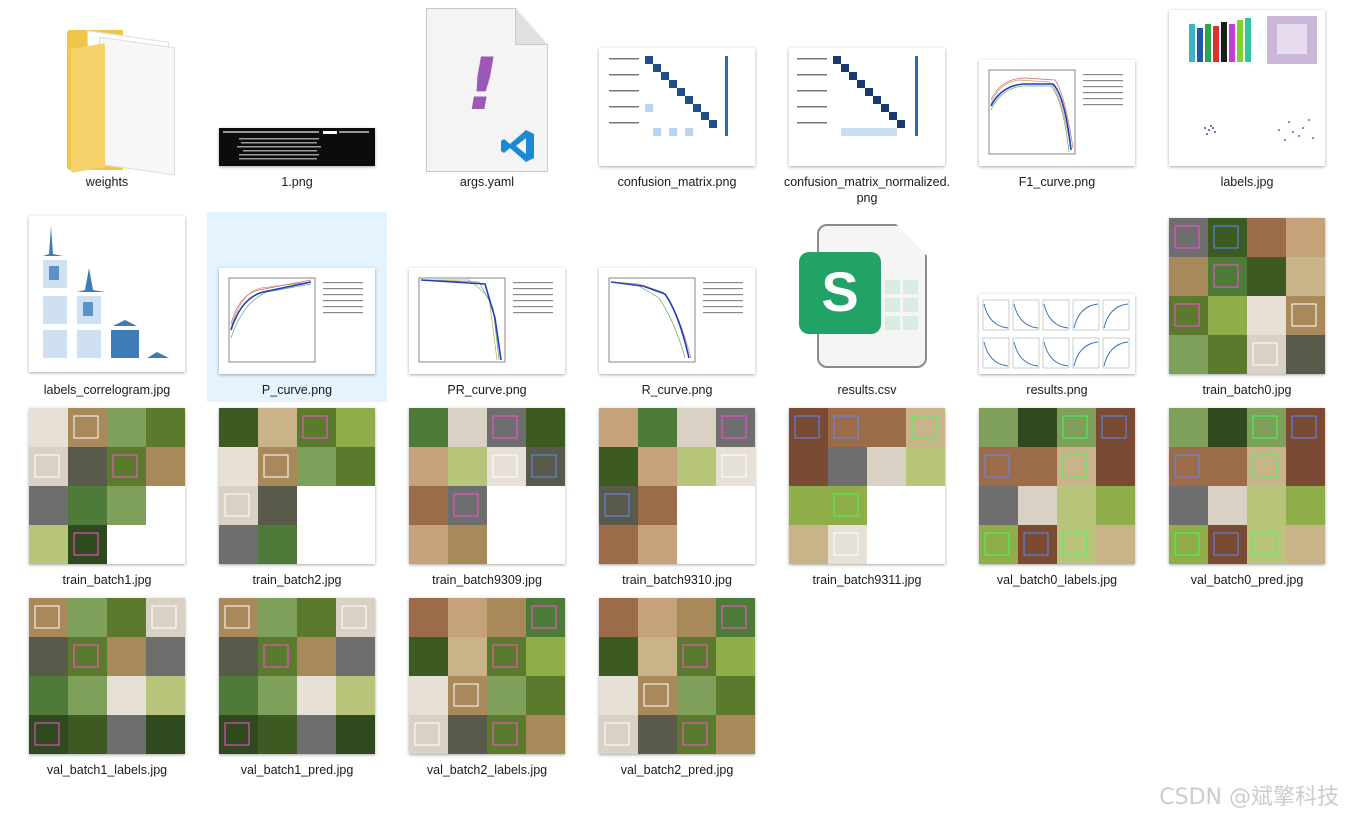 Image resolution: width=1345 pixels, height=819 pixels. I want to click on file-name: R_curve.png, so click(677, 390).